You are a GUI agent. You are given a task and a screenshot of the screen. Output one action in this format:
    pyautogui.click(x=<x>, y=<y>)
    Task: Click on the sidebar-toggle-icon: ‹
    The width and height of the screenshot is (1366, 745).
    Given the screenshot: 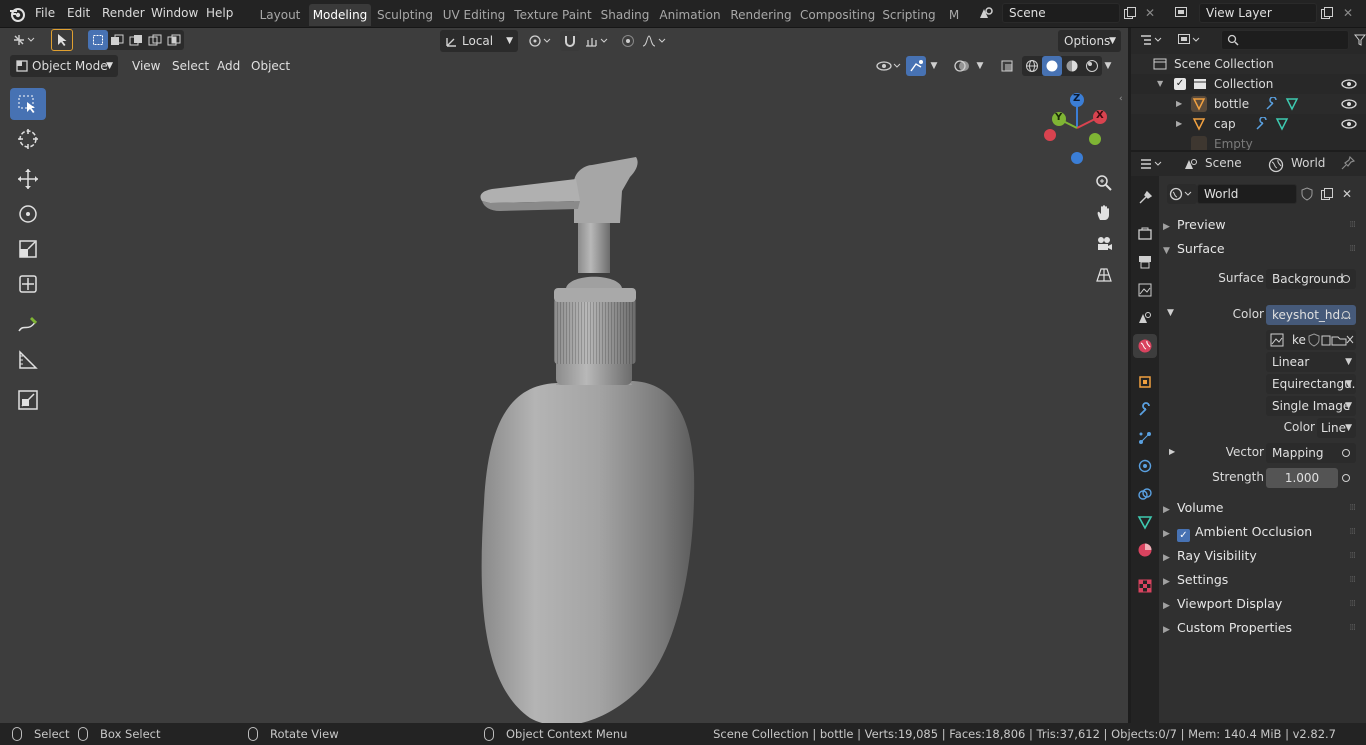 What is the action you would take?
    pyautogui.click(x=1121, y=99)
    